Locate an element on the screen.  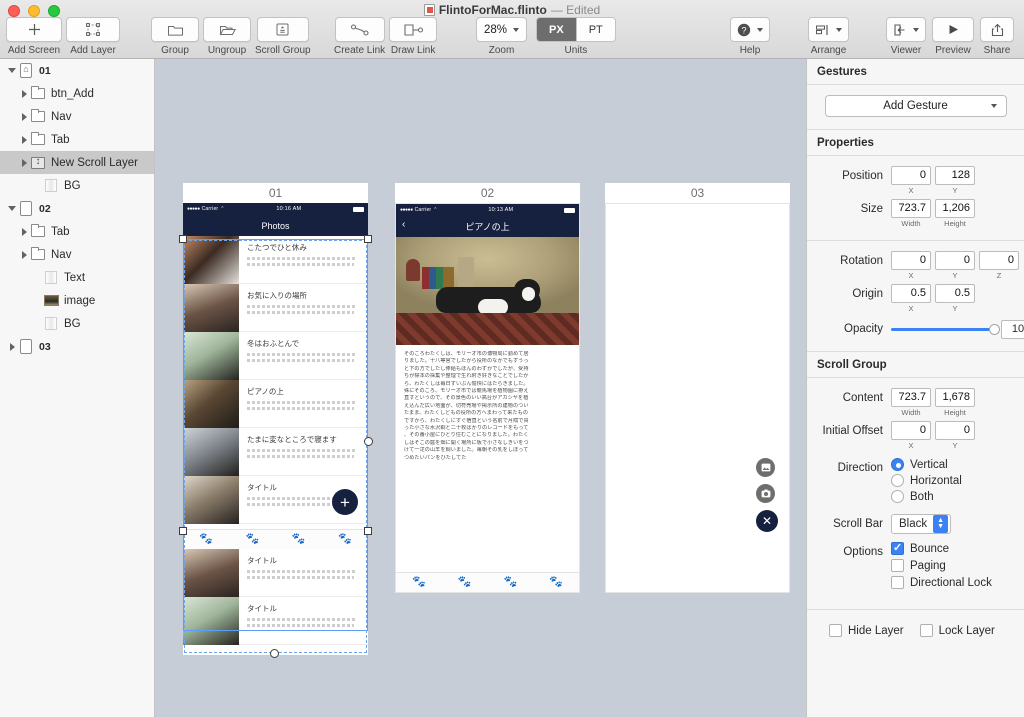
content-height-input: 1,678 is located at coordinates (955, 397).